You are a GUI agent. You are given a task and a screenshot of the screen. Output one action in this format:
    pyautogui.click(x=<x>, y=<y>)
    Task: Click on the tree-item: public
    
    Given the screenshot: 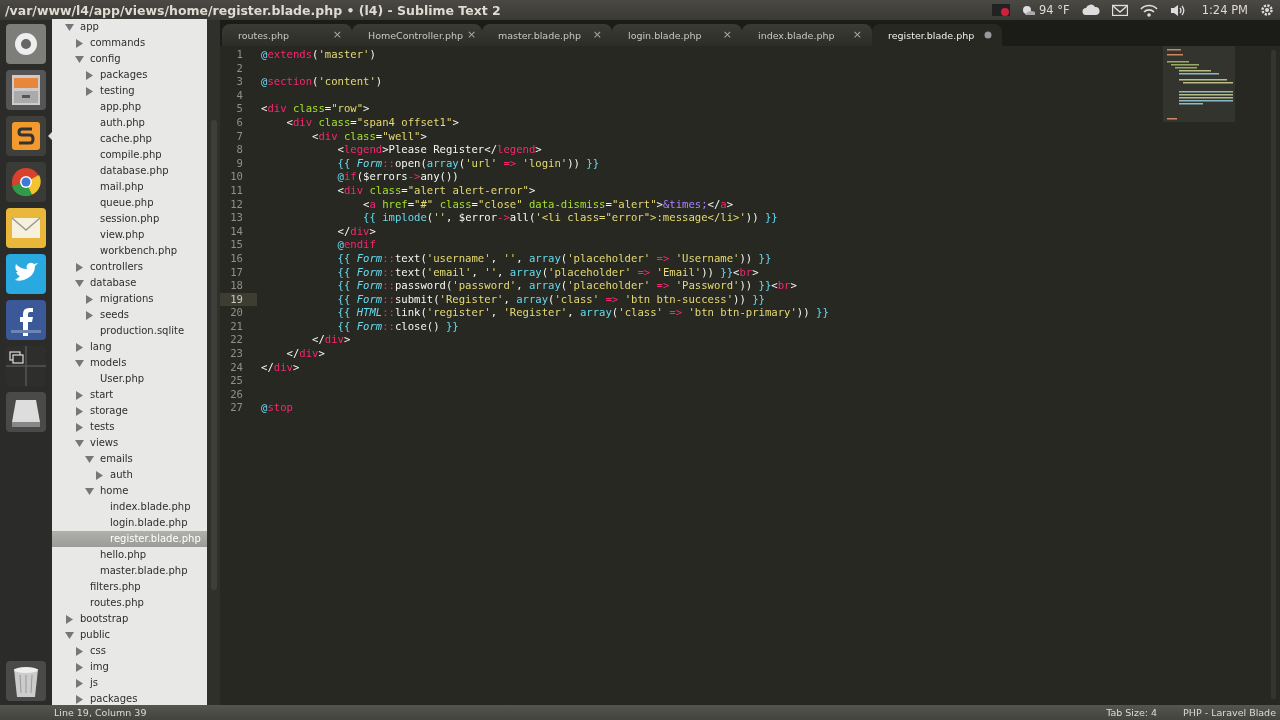 What is the action you would take?
    pyautogui.click(x=129, y=635)
    